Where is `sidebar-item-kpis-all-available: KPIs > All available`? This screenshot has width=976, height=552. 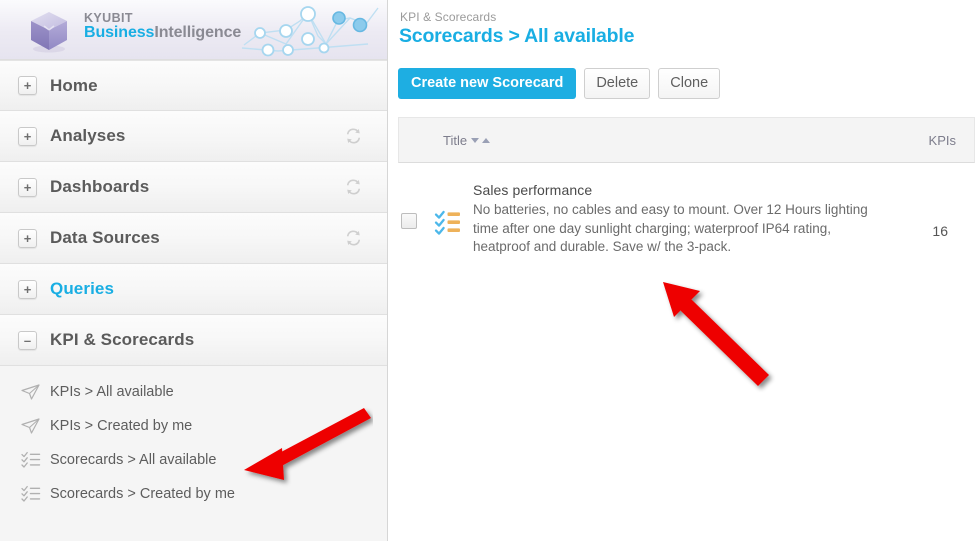
sidebar-item-kpis-all-available: KPIs > All available is located at coordinates (193, 392).